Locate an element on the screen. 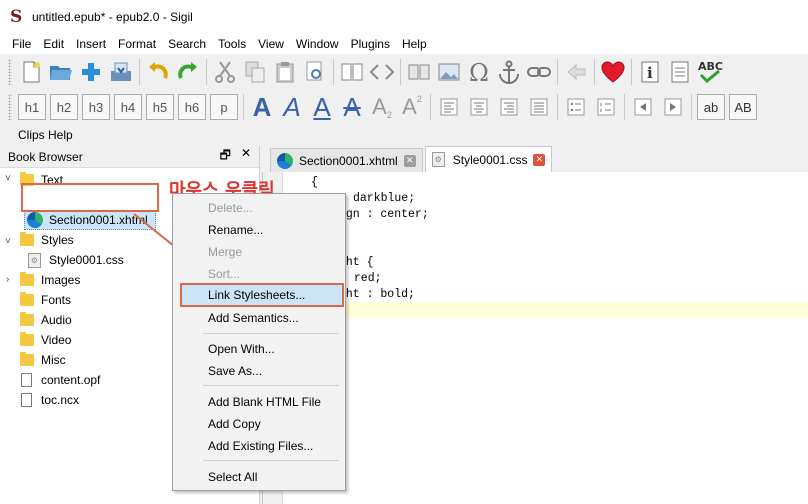  expand-styles-icon: ˅ is located at coordinates (8, 241).